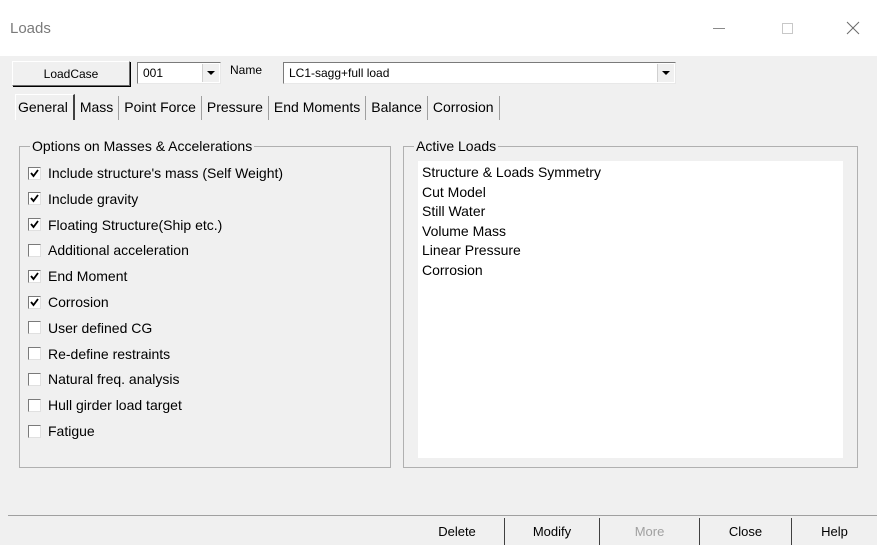  What do you see at coordinates (834, 531) in the screenshot?
I see `help-button: Help` at bounding box center [834, 531].